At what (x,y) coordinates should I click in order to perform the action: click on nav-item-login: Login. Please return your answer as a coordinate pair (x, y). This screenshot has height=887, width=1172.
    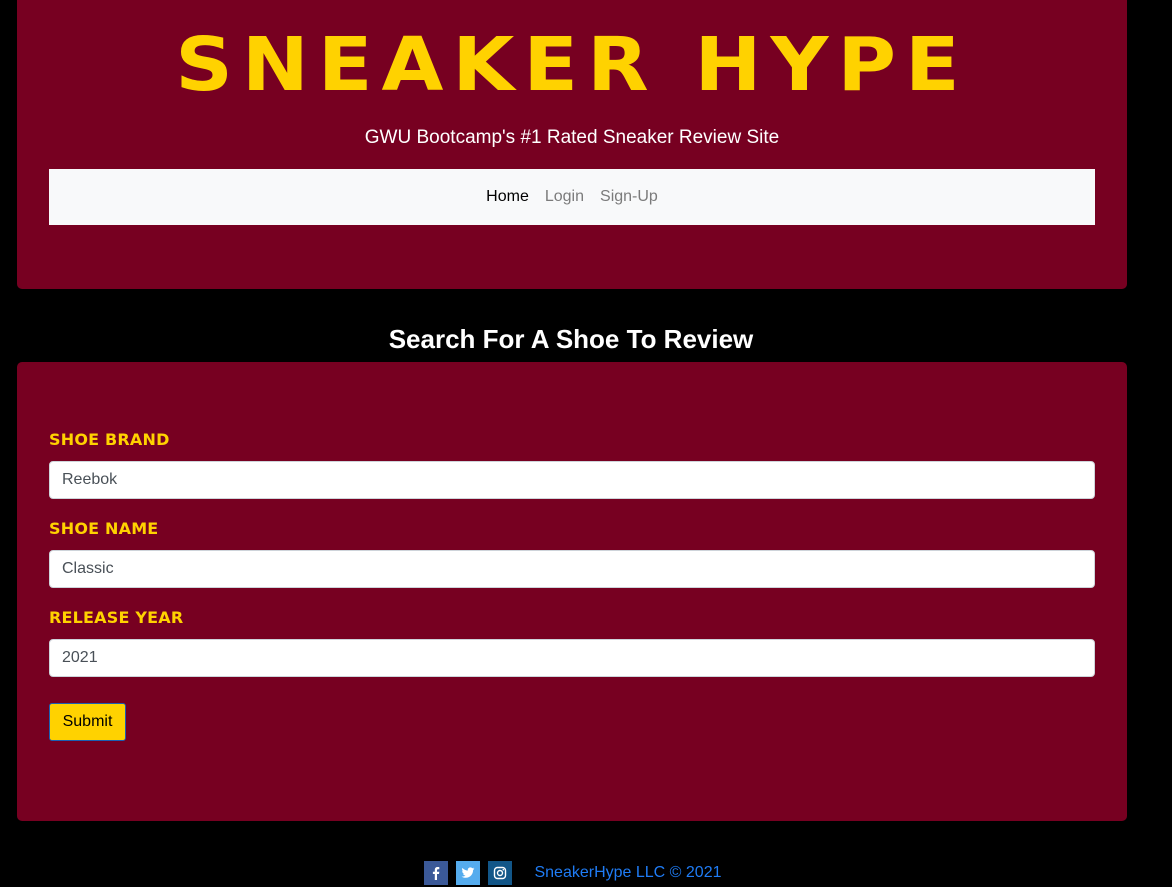
    Looking at the image, I should click on (564, 197).